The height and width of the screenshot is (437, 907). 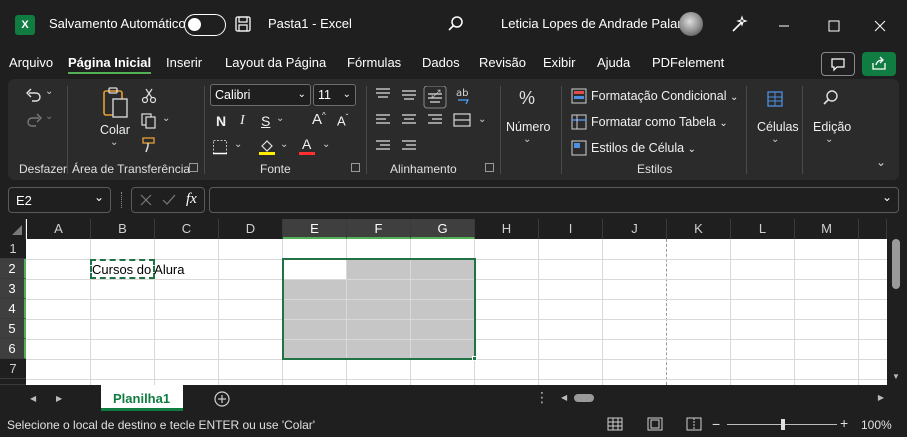 I want to click on avatar, so click(x=691, y=24).